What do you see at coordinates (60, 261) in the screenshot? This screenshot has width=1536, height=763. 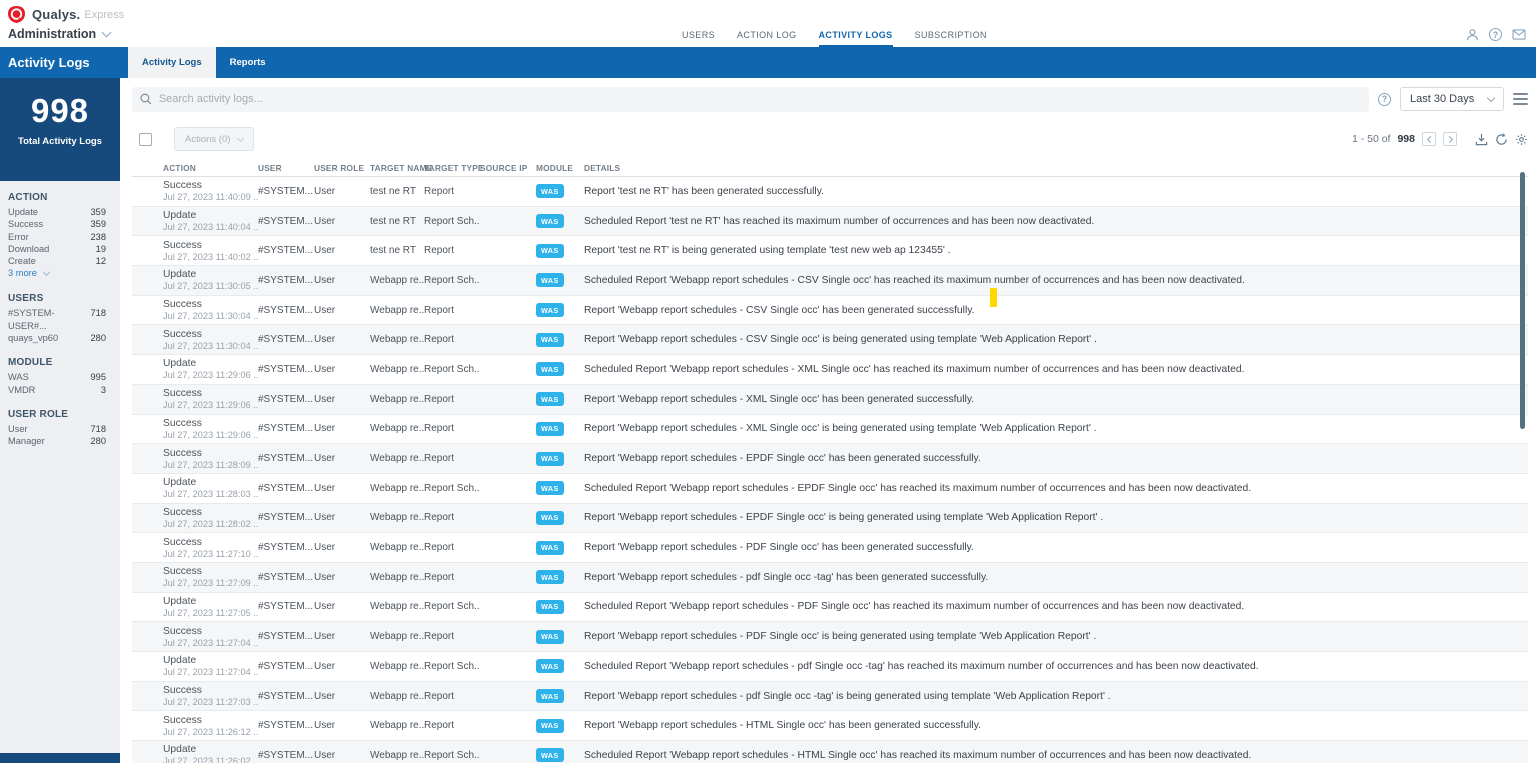 I see `filter-item-create: Create 12` at bounding box center [60, 261].